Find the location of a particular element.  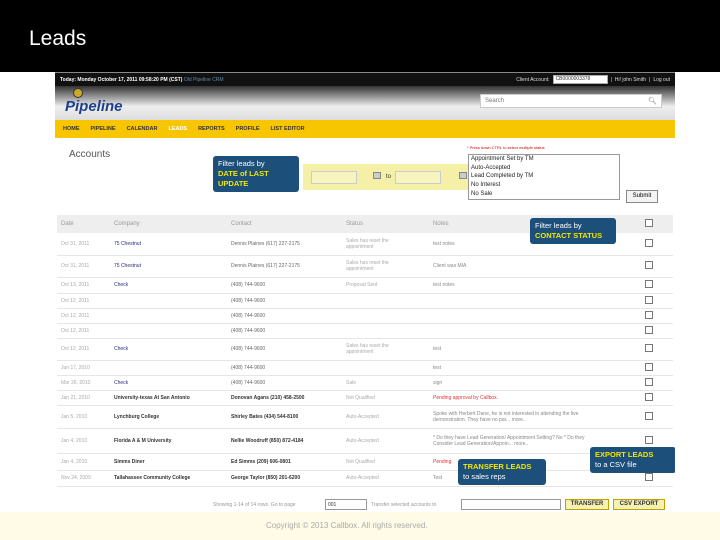

csv-export-button: CSV EXPORT is located at coordinates (639, 504).